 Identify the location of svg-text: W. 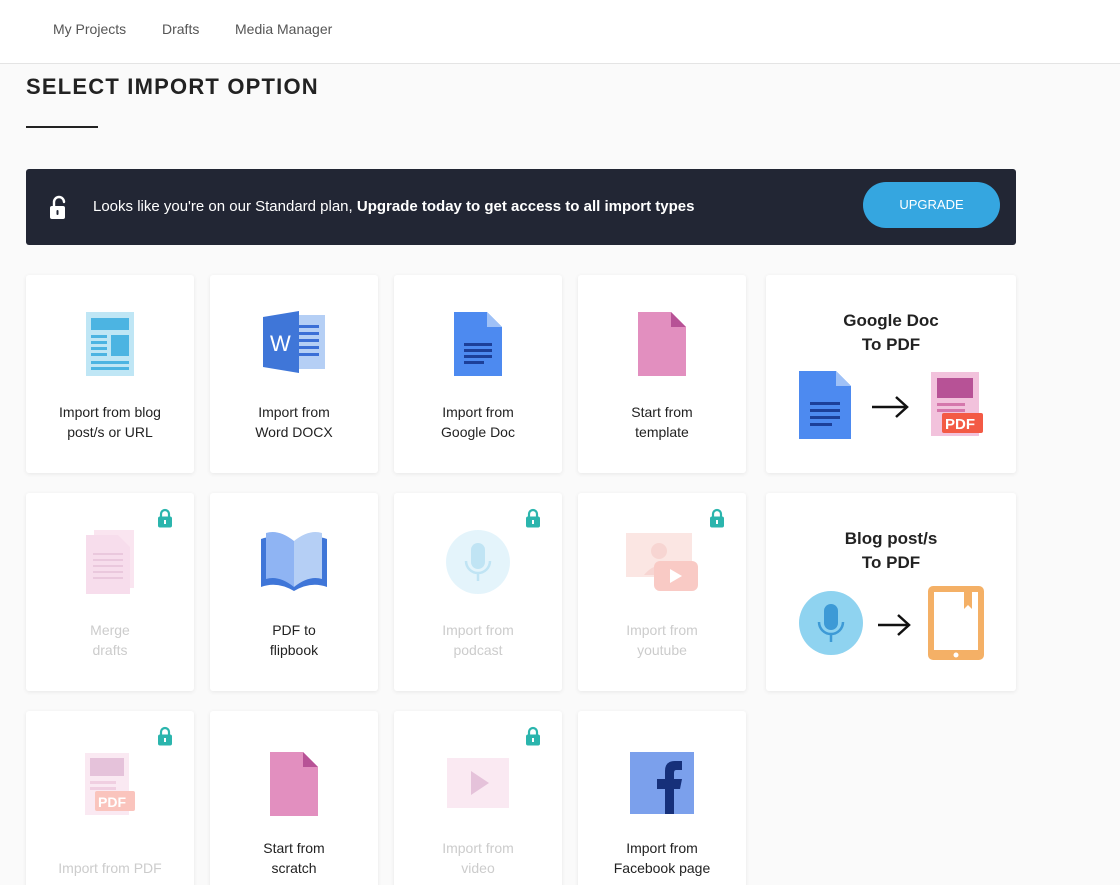
(280, 343).